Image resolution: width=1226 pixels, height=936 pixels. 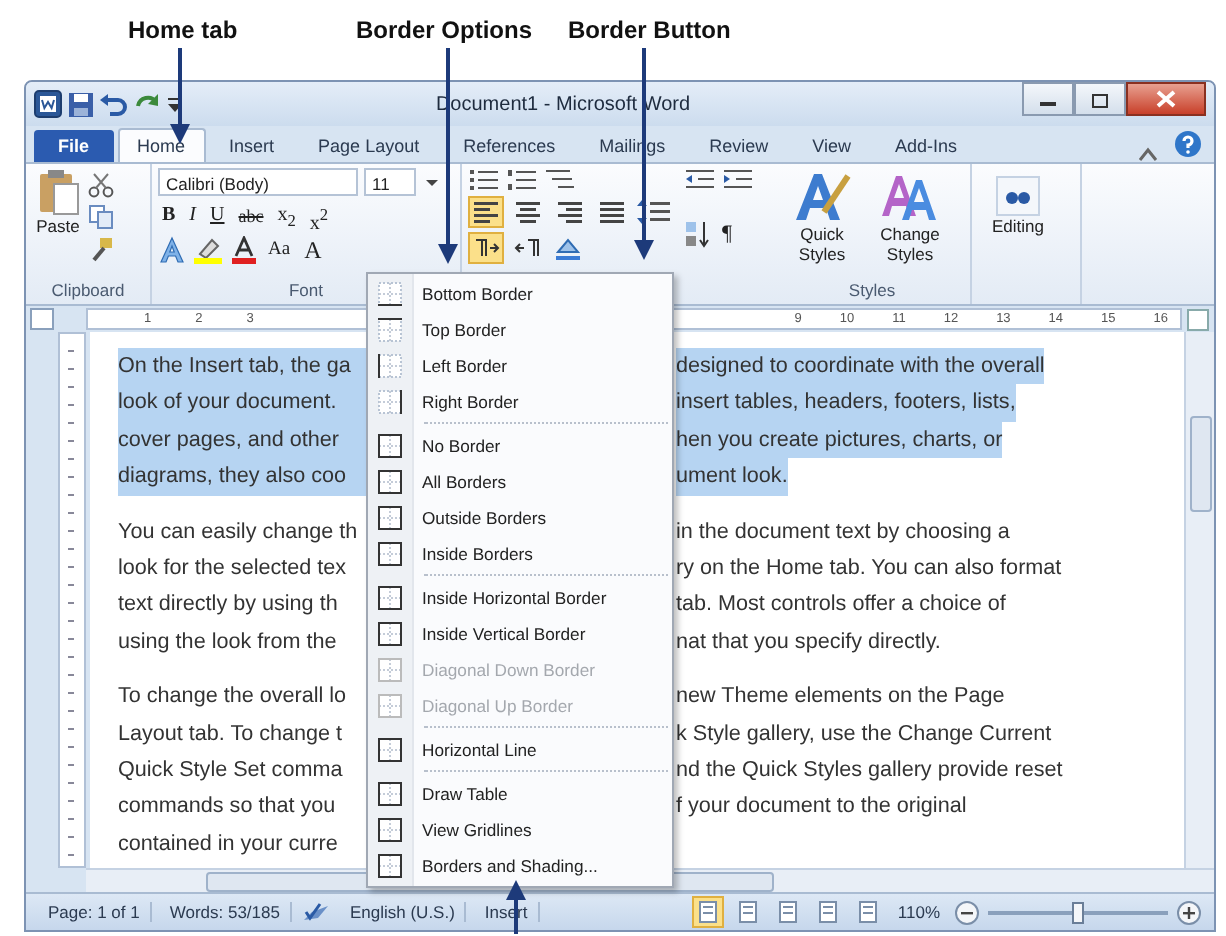 What do you see at coordinates (841, 605) in the screenshot?
I see `document-text: tab. Most controls offer a choice of` at bounding box center [841, 605].